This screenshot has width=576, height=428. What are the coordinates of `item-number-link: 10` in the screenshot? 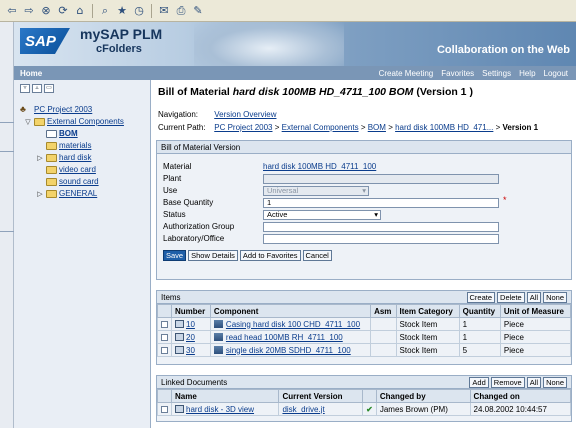 It's located at (190, 324).